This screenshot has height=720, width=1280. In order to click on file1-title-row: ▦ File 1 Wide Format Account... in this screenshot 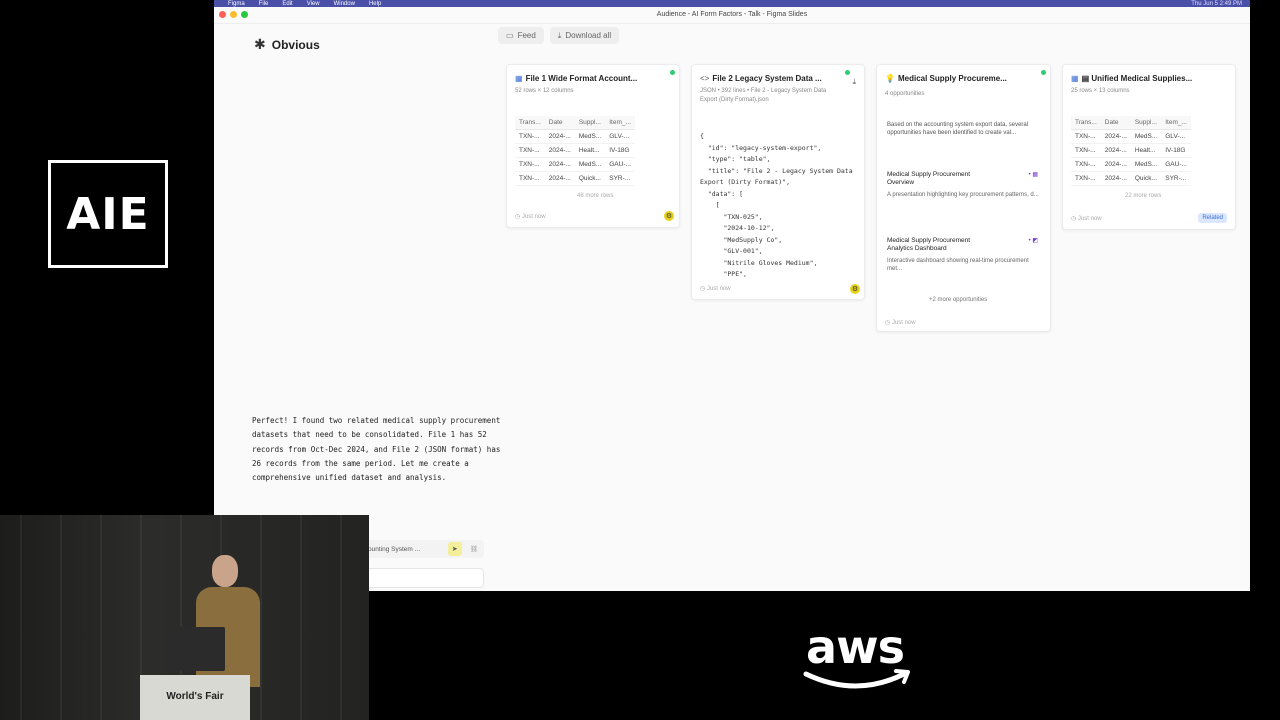, I will do `click(576, 78)`.